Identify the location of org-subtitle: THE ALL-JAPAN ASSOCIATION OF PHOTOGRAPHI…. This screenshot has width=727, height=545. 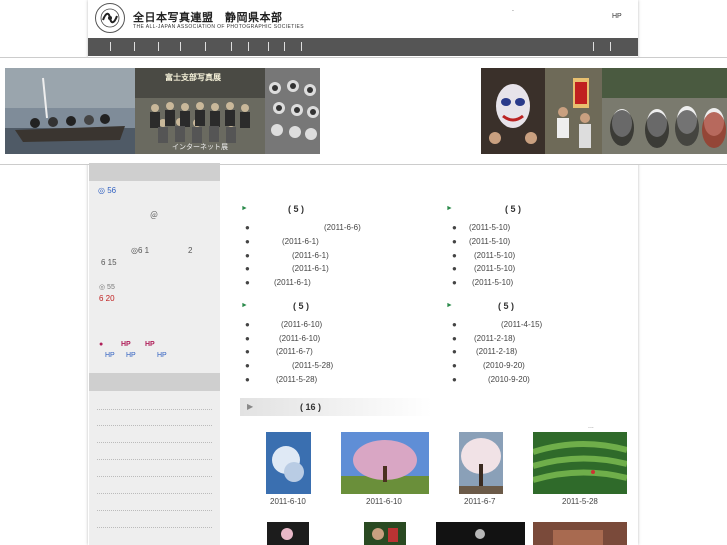
(218, 27).